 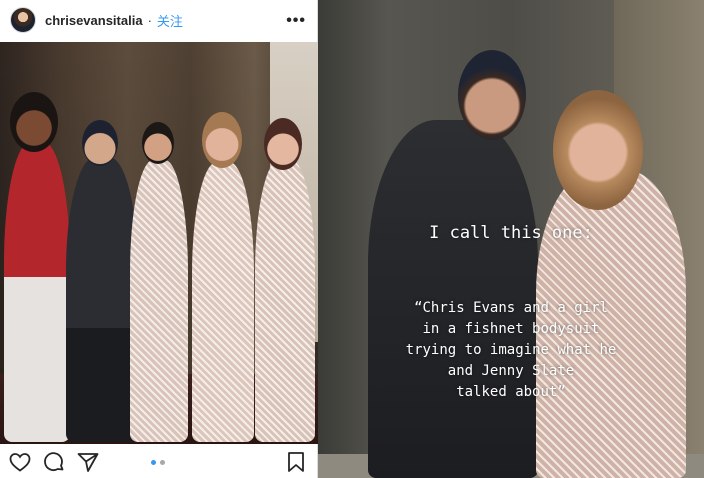 I want to click on carousel-dot, so click(x=162, y=462).